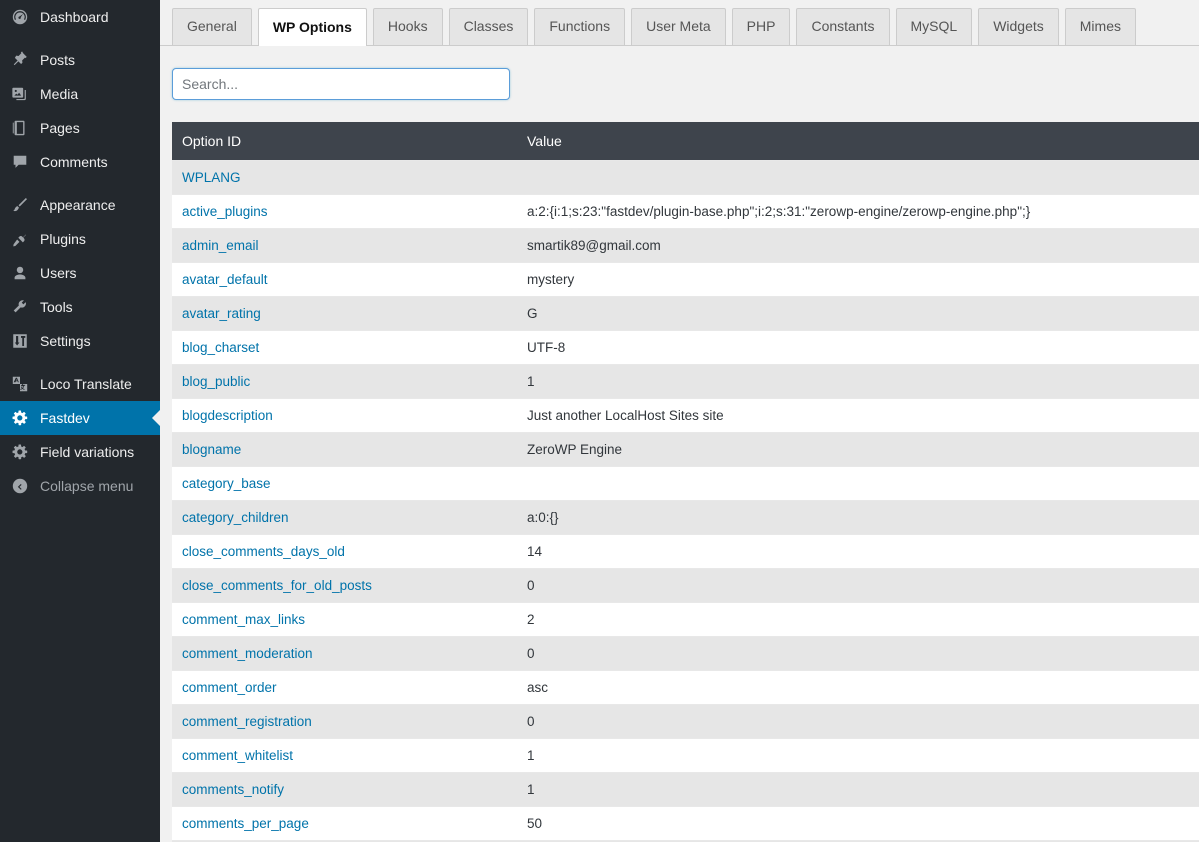 The height and width of the screenshot is (842, 1199). I want to click on sliders-icon, so click(20, 341).